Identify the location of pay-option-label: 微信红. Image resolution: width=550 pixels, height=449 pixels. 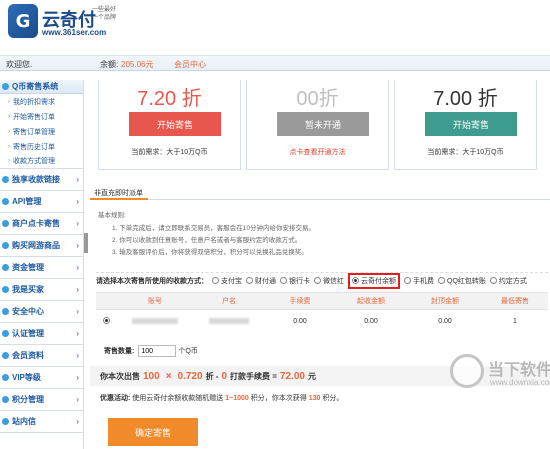
(333, 281).